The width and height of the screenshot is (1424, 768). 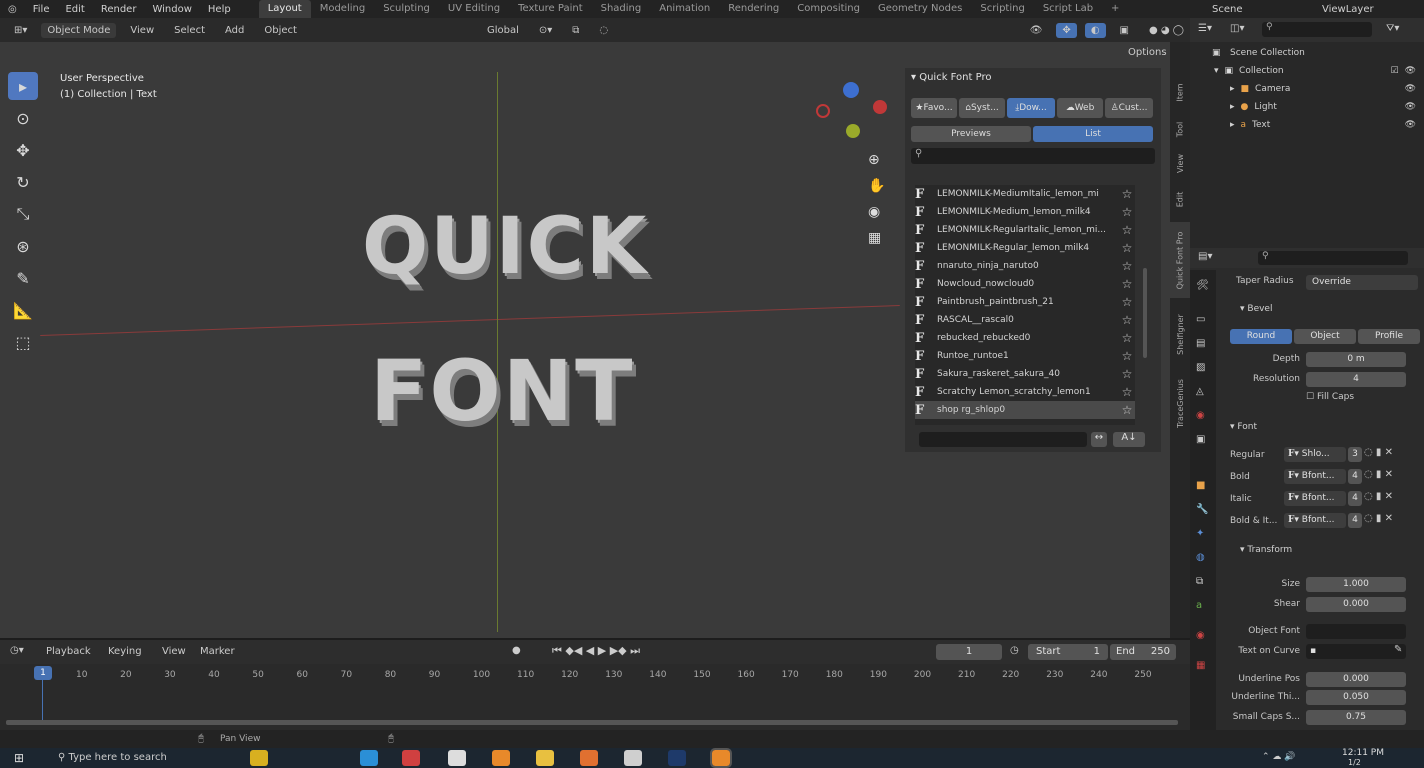 I want to click on tool-tab-icon: 🛠, so click(x=1202, y=285).